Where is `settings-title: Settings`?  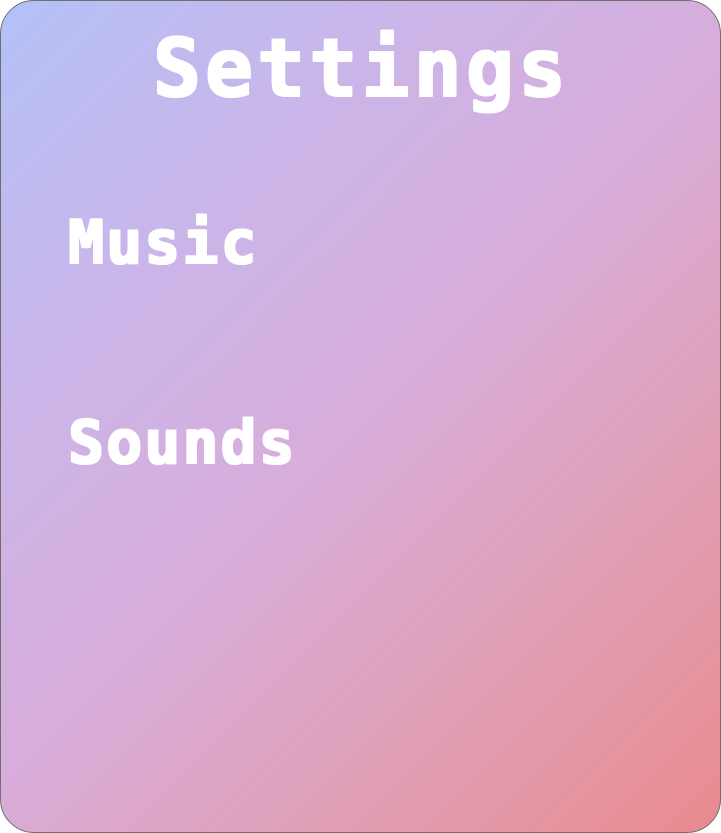
settings-title: Settings is located at coordinates (360, 67).